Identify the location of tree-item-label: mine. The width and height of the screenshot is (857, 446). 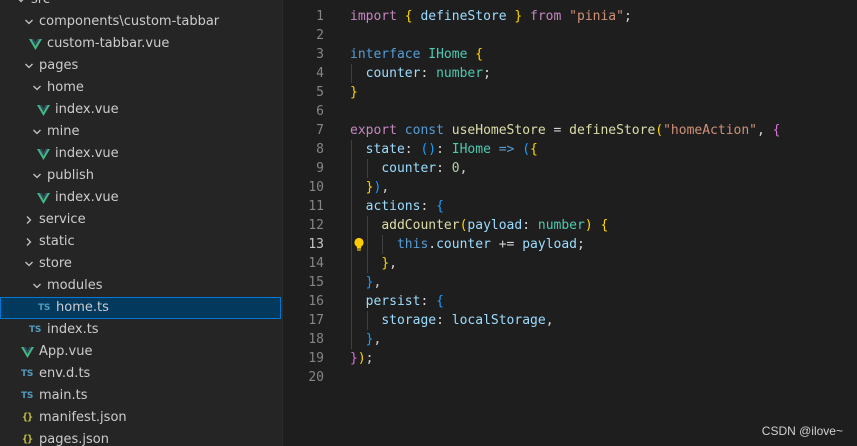
(63, 131).